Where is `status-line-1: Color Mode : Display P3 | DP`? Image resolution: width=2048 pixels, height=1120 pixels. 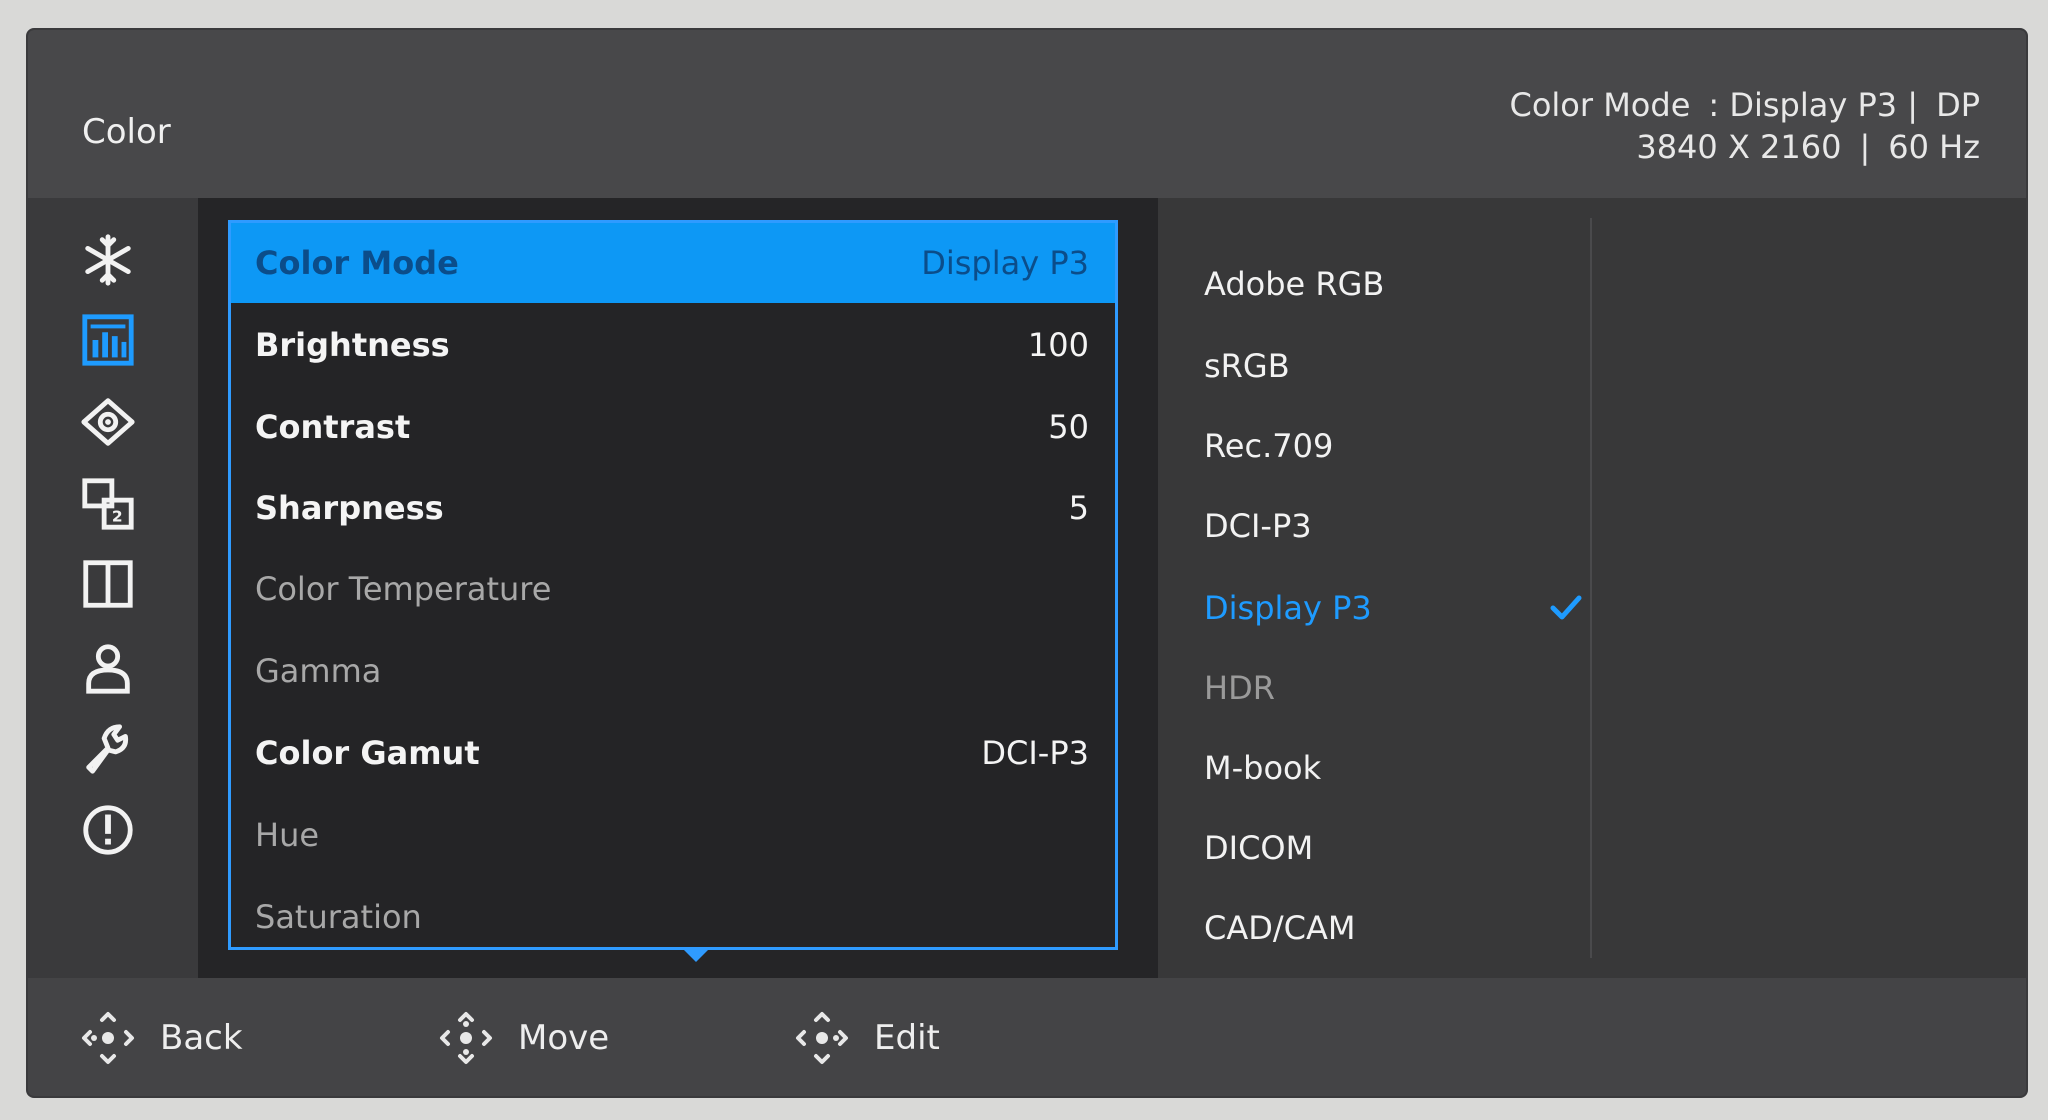
status-line-1: Color Mode : Display P3 | DP is located at coordinates (1744, 105).